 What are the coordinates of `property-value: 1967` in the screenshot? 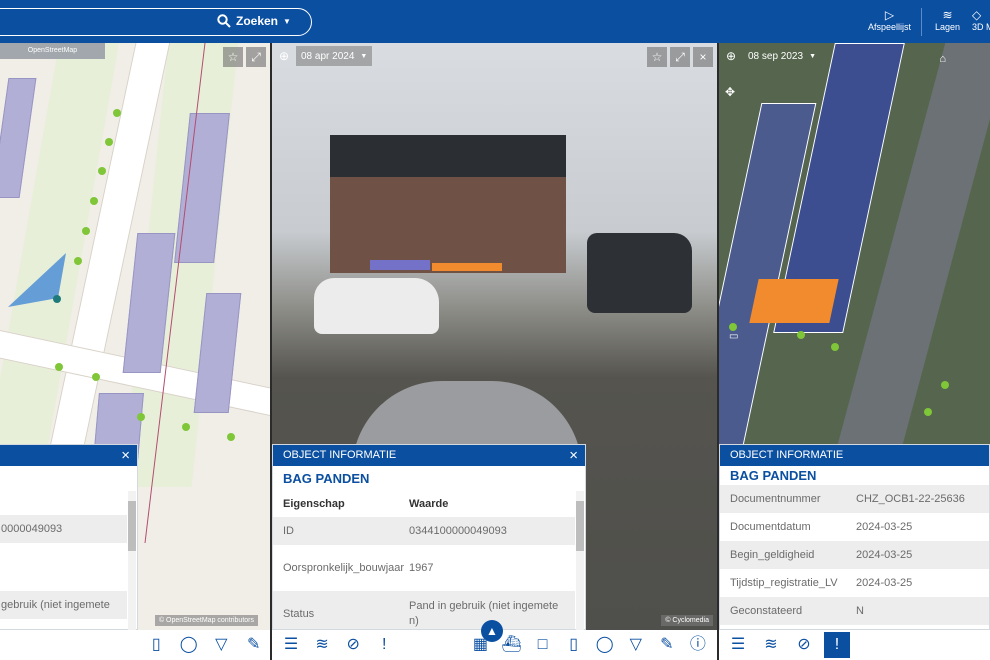 It's located at (421, 567).